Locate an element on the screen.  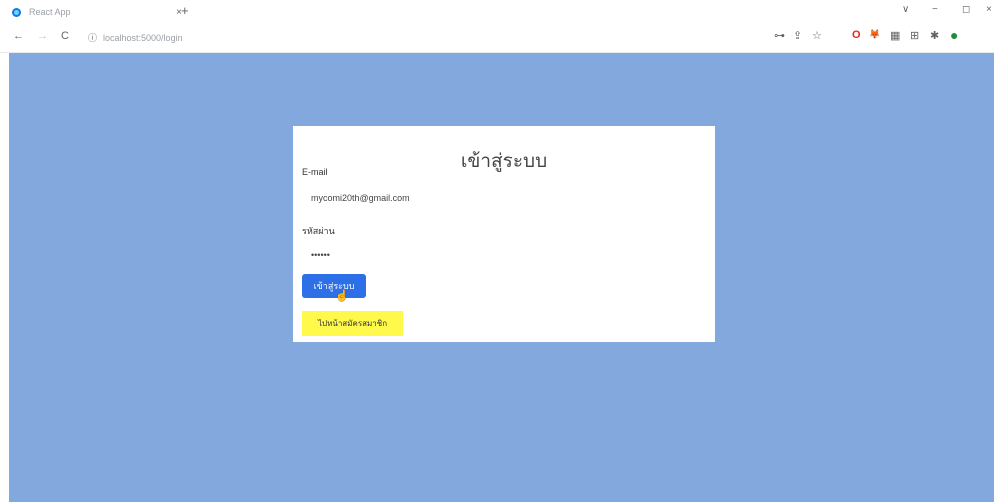
new-tab-icon: + is located at coordinates (185, 10).